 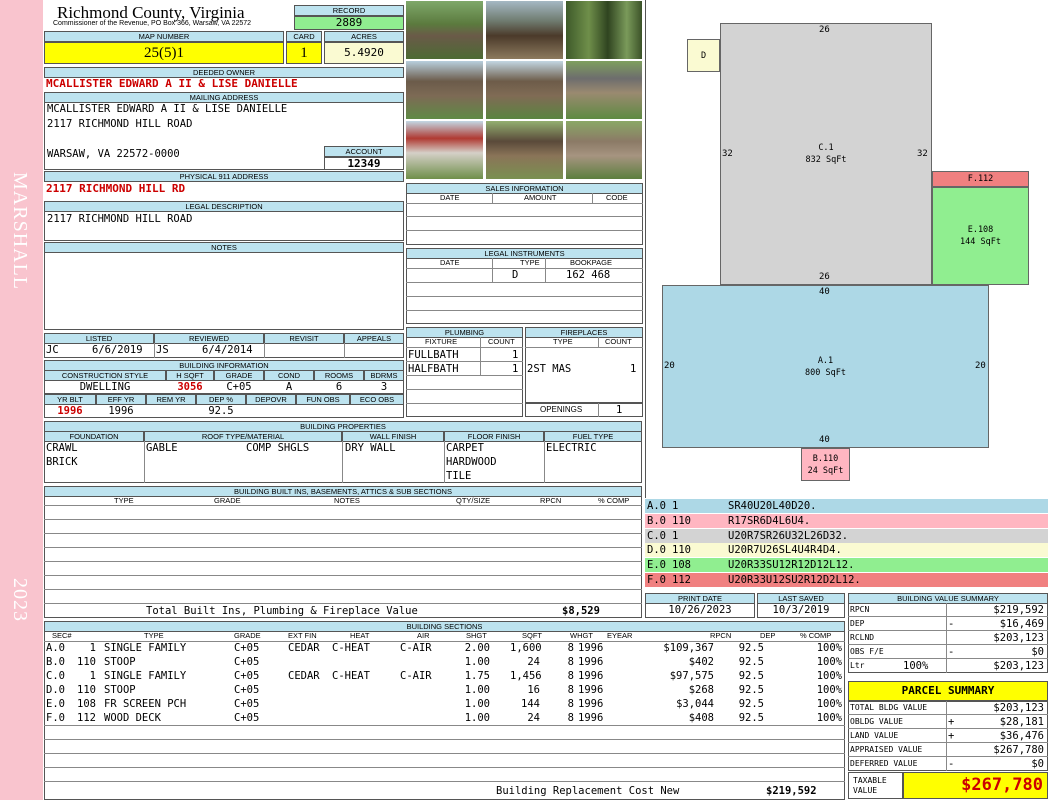 I want to click on sketch-a-label: A.1, so click(x=825, y=360).